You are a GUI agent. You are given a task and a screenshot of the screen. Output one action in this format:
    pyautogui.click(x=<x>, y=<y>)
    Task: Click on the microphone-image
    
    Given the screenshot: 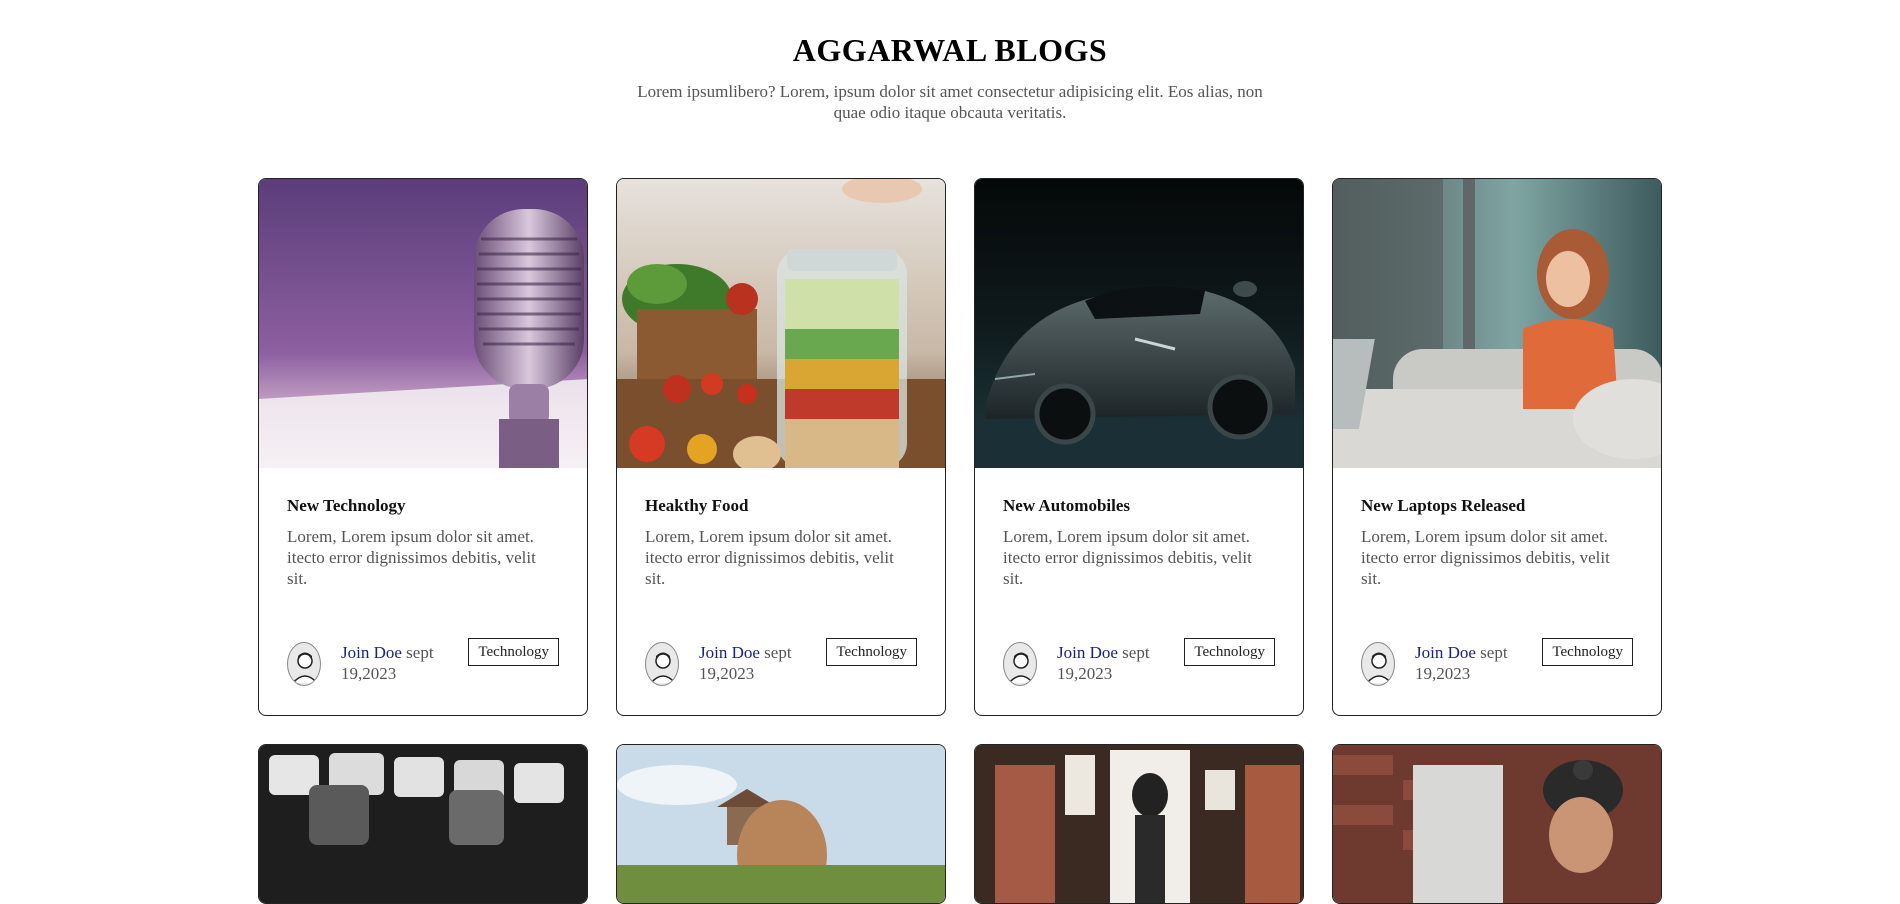 What is the action you would take?
    pyautogui.click(x=423, y=323)
    